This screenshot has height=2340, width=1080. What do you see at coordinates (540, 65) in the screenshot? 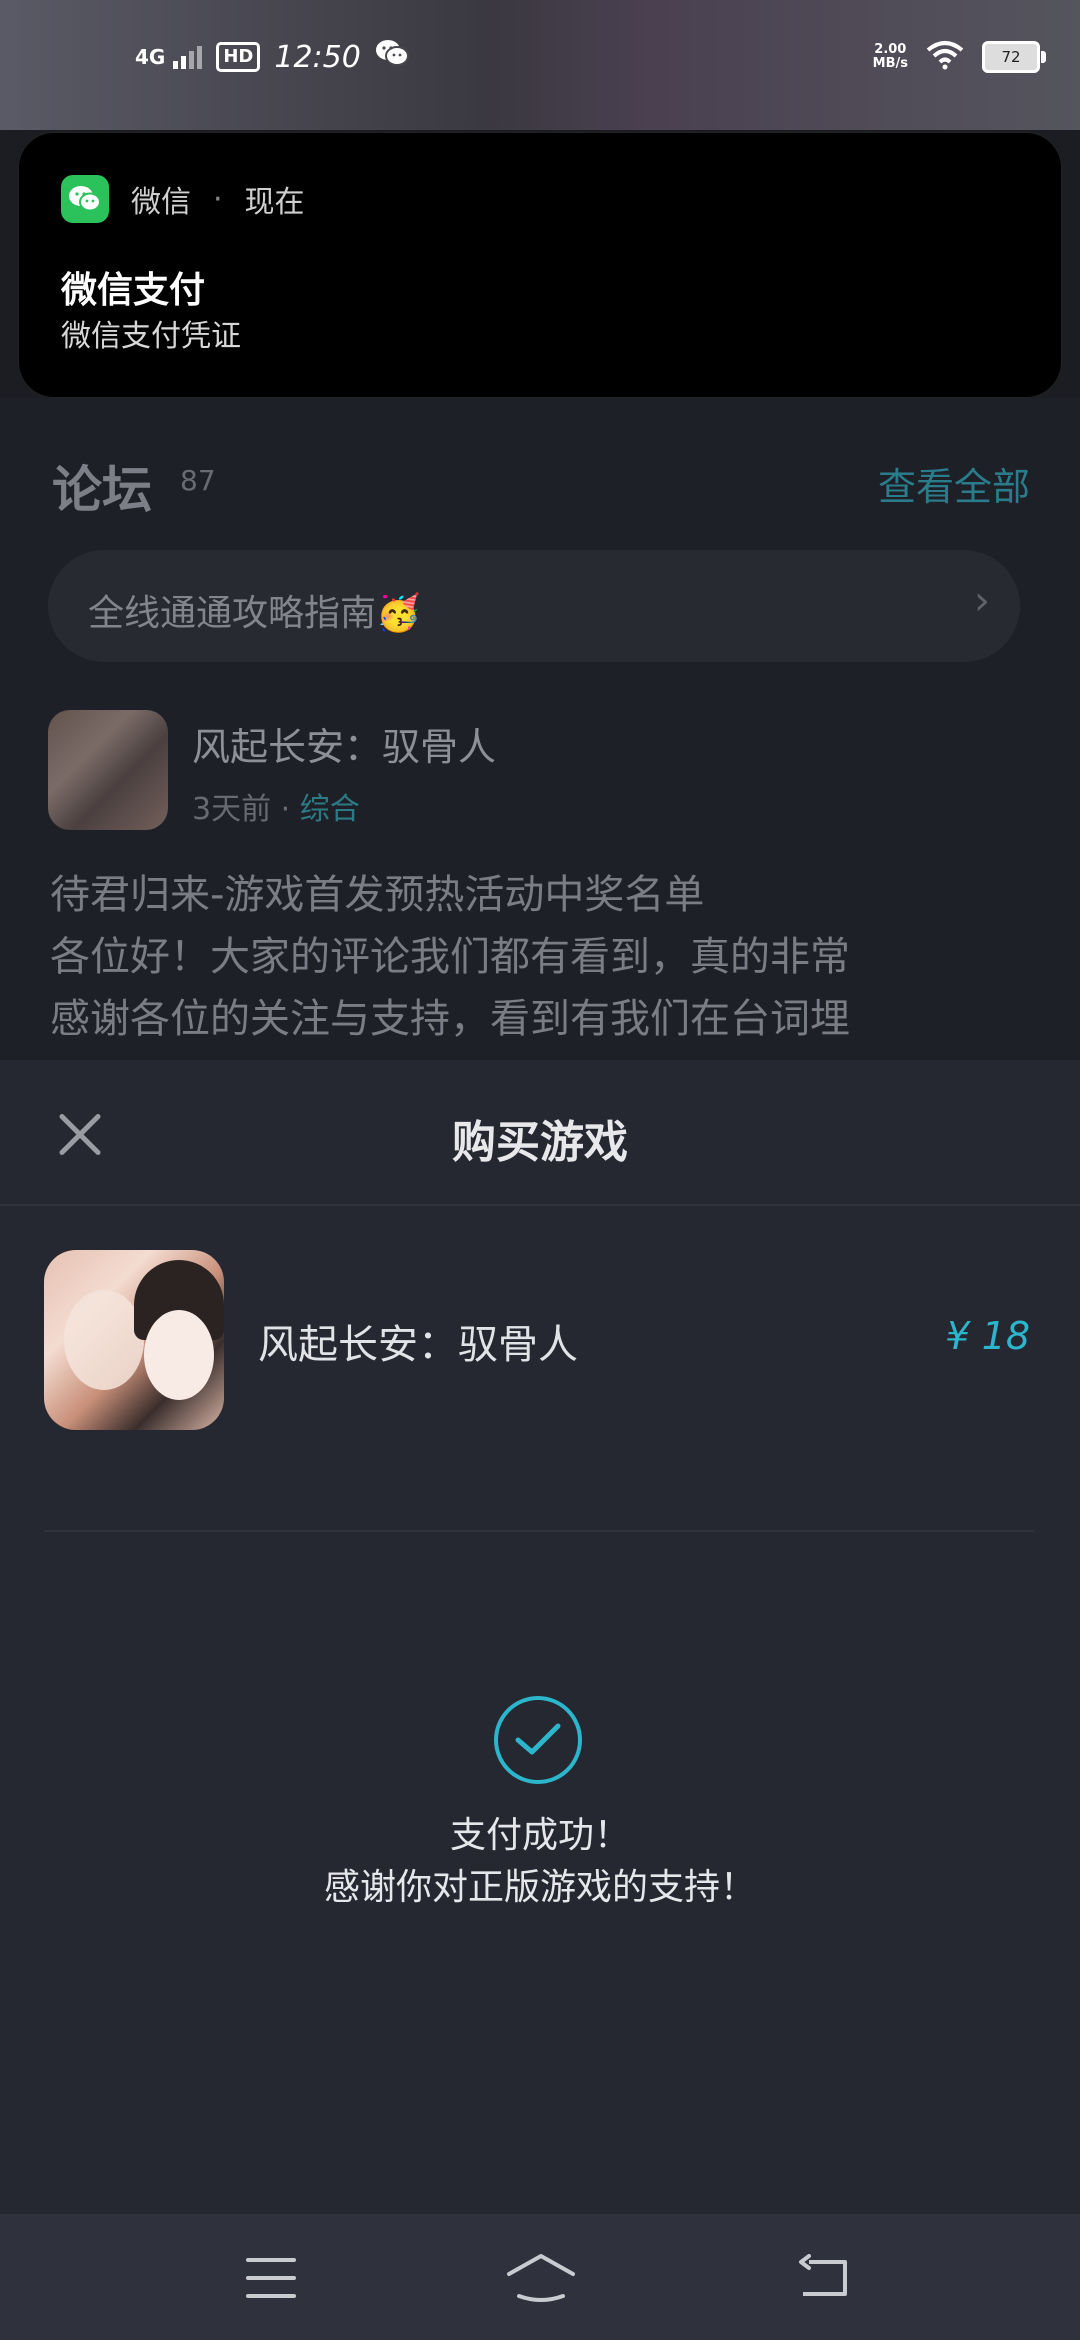
I see `status-bar: 4G HD 12:50 2.00 MB/s 72` at bounding box center [540, 65].